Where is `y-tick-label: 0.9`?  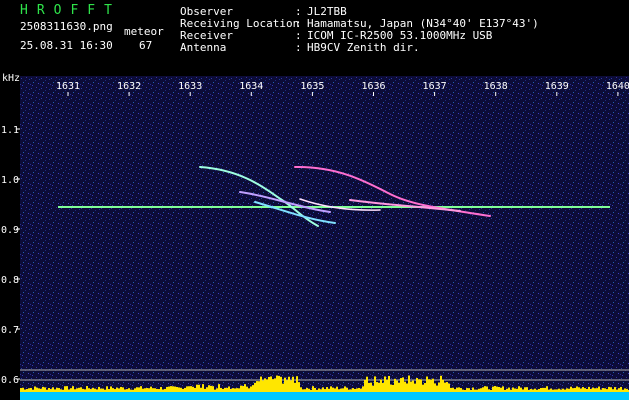 y-tick-label: 0.9 is located at coordinates (10, 230).